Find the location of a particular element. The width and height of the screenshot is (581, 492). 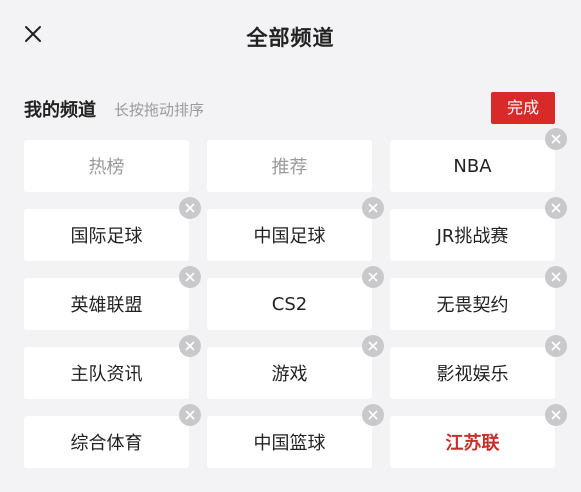

channel-label: 综合体育 is located at coordinates (106, 443).